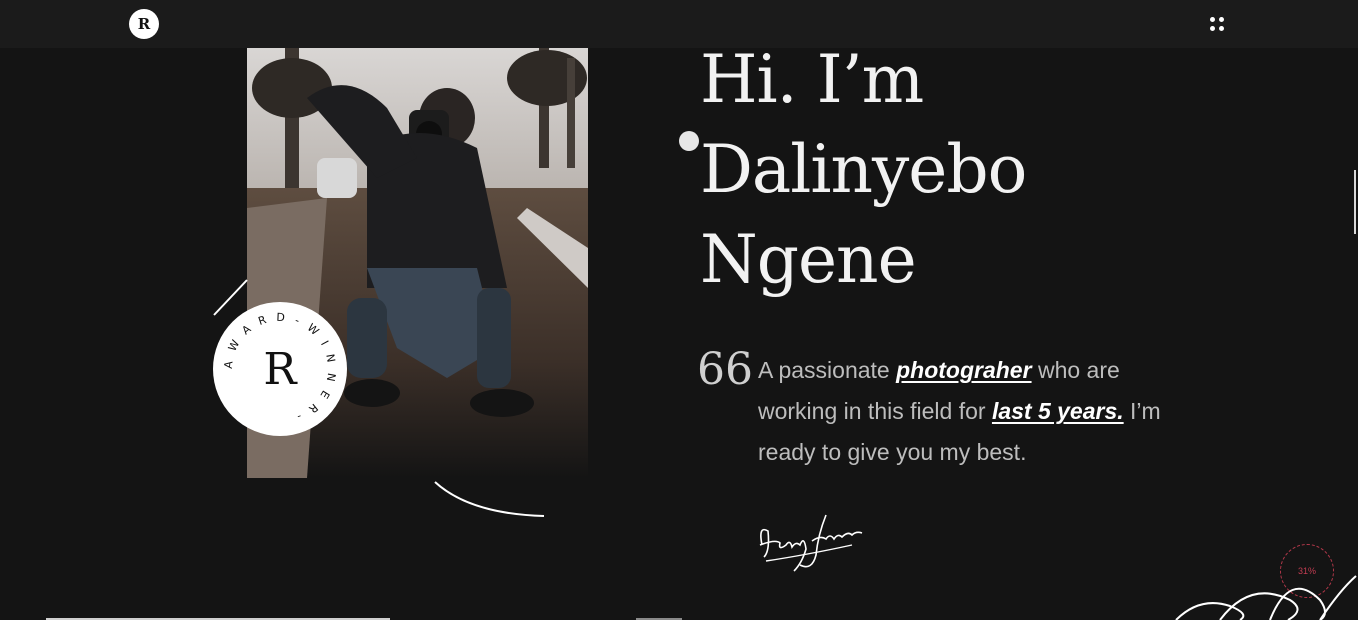  Describe the element at coordinates (811, 543) in the screenshot. I see `signature-image` at that location.